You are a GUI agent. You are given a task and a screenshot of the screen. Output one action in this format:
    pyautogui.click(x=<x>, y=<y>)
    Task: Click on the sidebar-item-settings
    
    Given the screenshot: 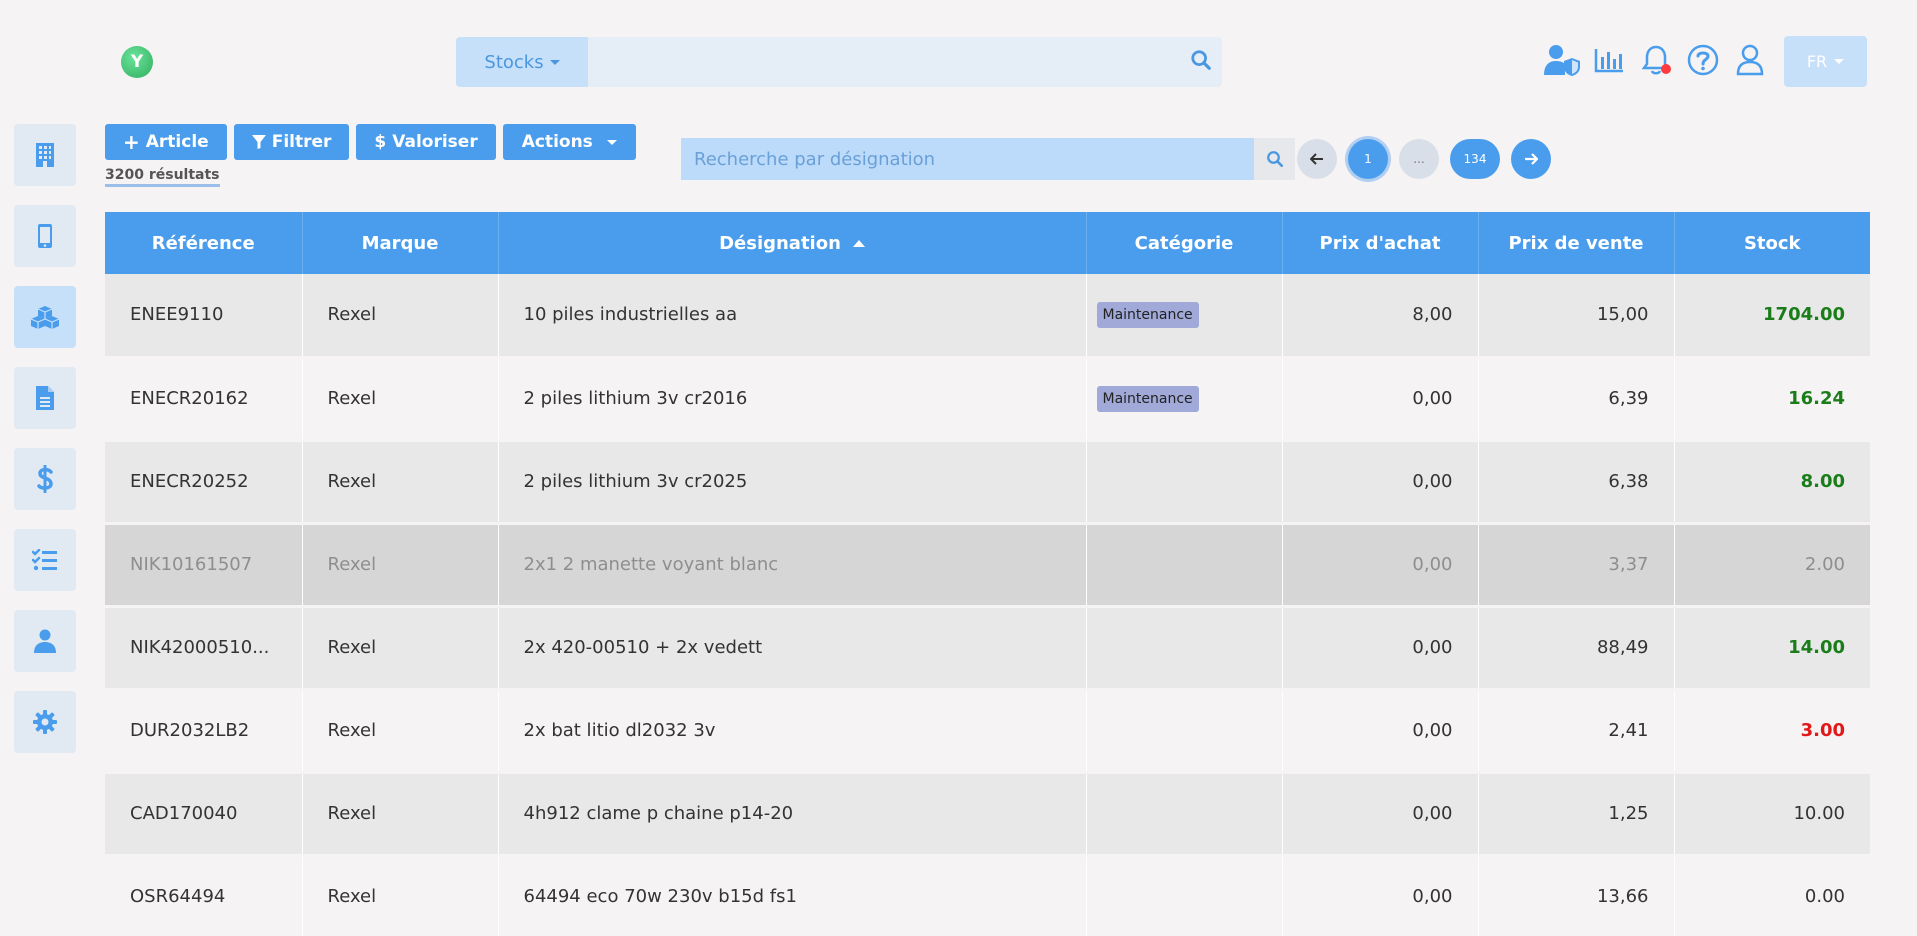 What is the action you would take?
    pyautogui.click(x=45, y=722)
    